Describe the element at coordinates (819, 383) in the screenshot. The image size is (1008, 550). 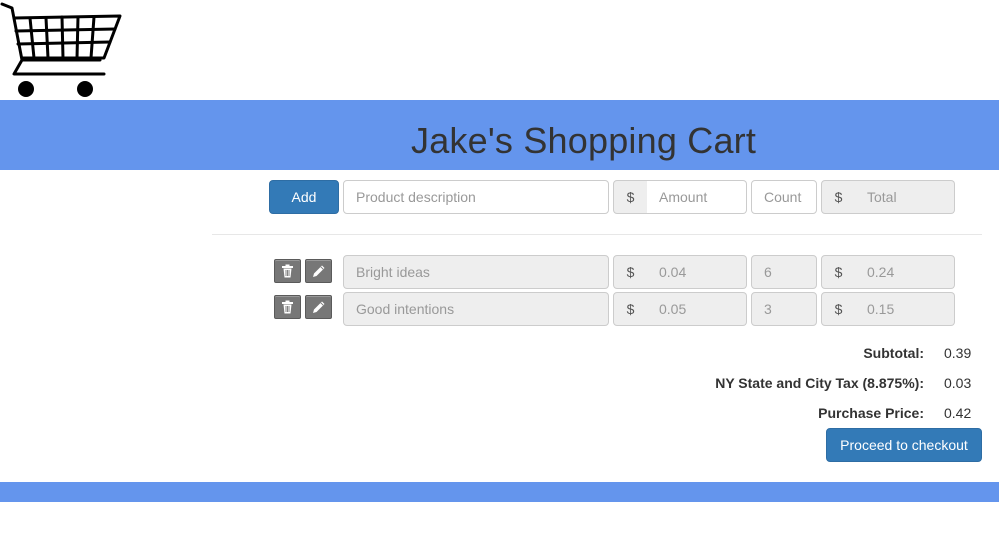
I see `tax-label: NY State and City Tax (8.875%):` at that location.